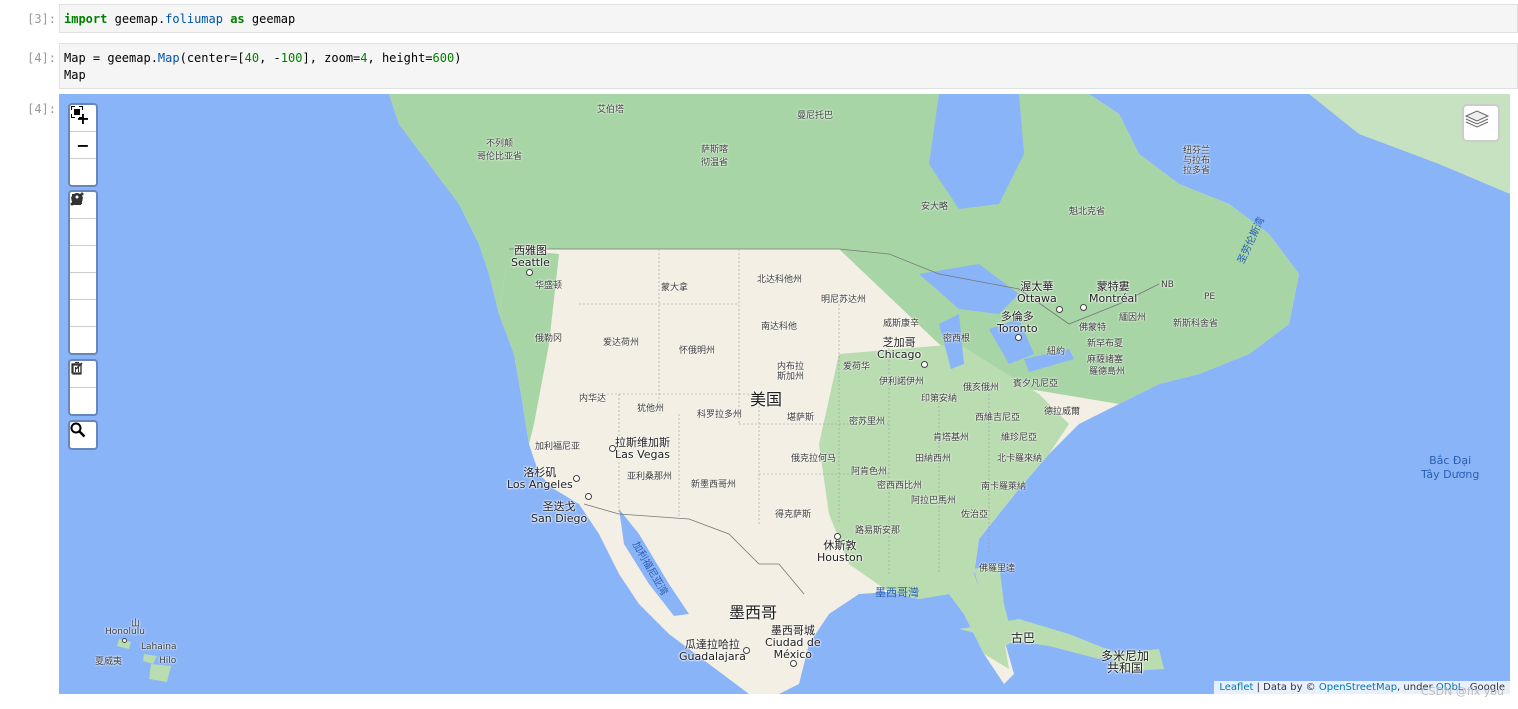 The width and height of the screenshot is (1518, 709). Describe the element at coordinates (83, 219) in the screenshot. I see `draw-polygon-icon` at that location.